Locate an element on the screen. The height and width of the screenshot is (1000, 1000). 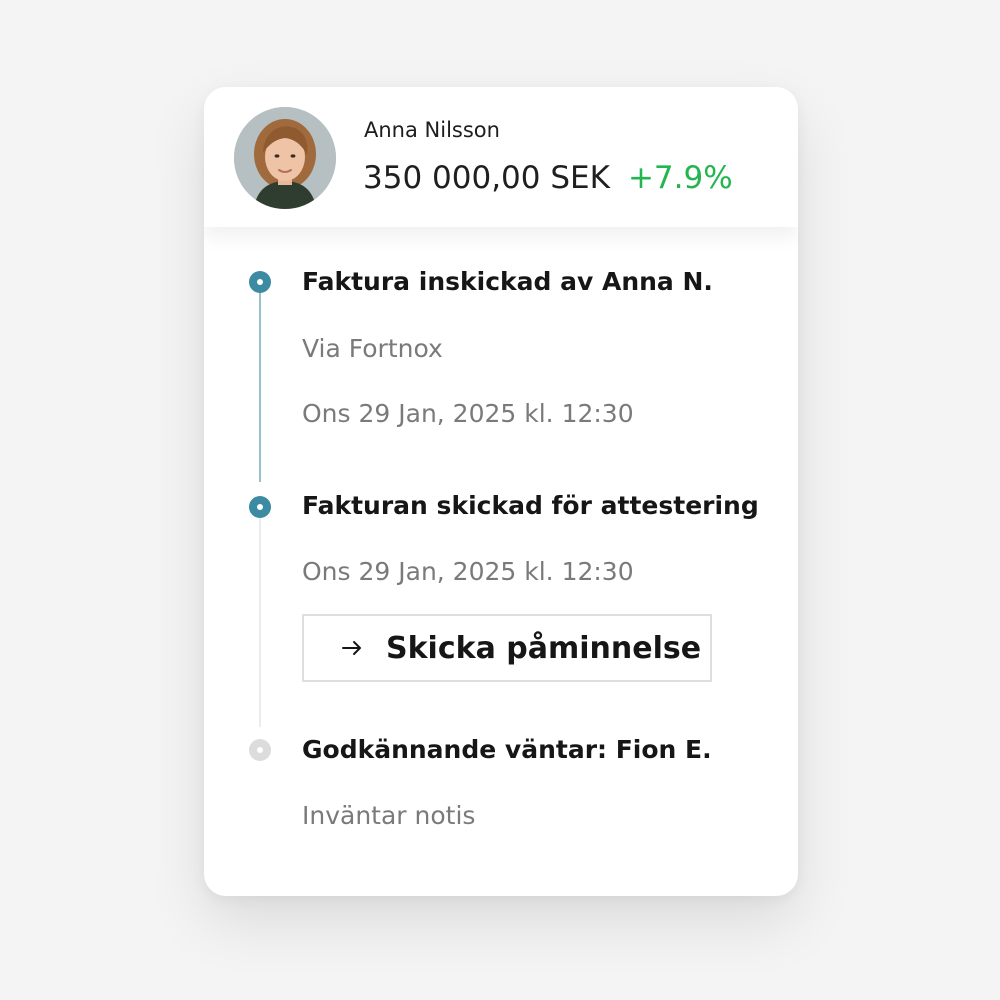
step-2-title: Fakturan skickad för attestering is located at coordinates (530, 505).